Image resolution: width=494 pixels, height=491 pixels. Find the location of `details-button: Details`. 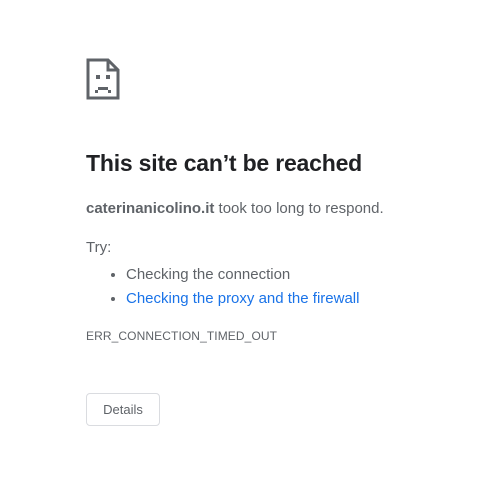

details-button: Details is located at coordinates (123, 409).